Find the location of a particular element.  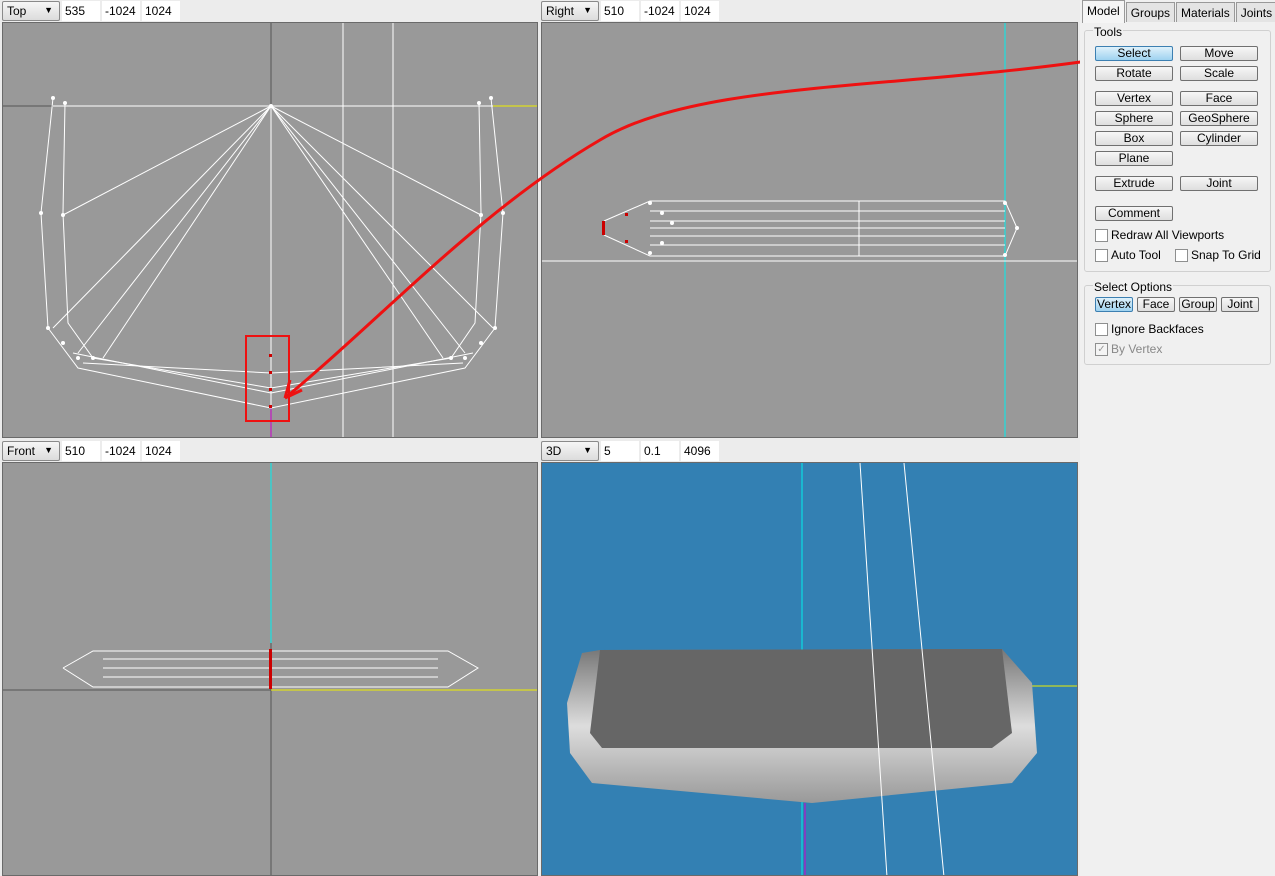

view-select-top: Top ▼ is located at coordinates (31, 11).